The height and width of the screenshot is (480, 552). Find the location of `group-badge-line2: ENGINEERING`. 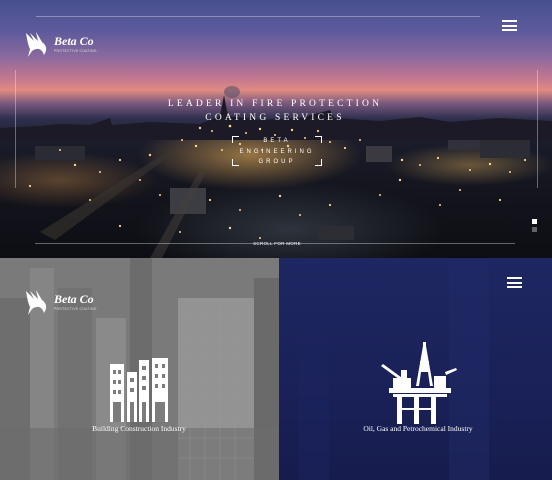

group-badge-line2: ENGINEERING is located at coordinates (277, 151).